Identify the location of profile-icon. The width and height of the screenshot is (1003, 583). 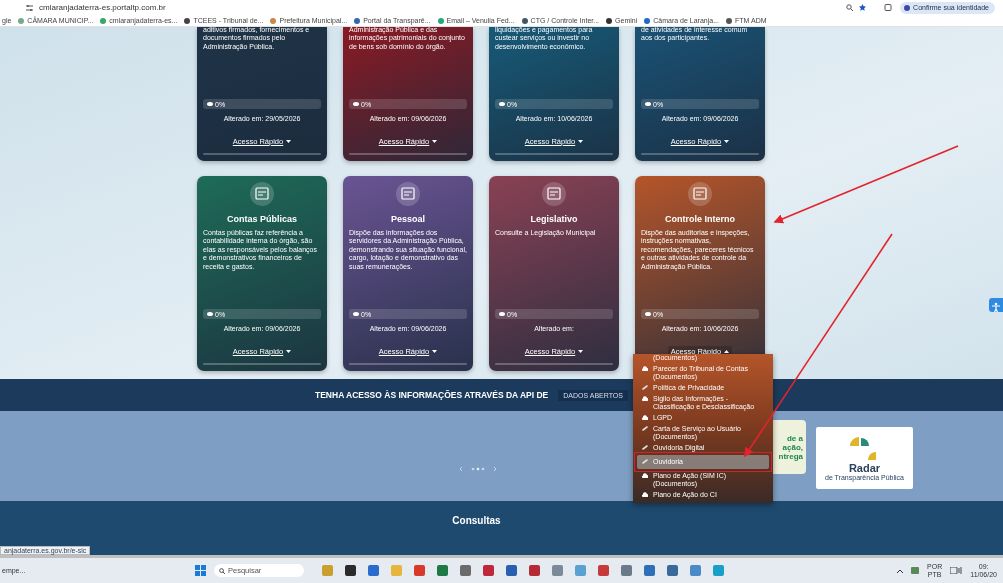
(907, 7).